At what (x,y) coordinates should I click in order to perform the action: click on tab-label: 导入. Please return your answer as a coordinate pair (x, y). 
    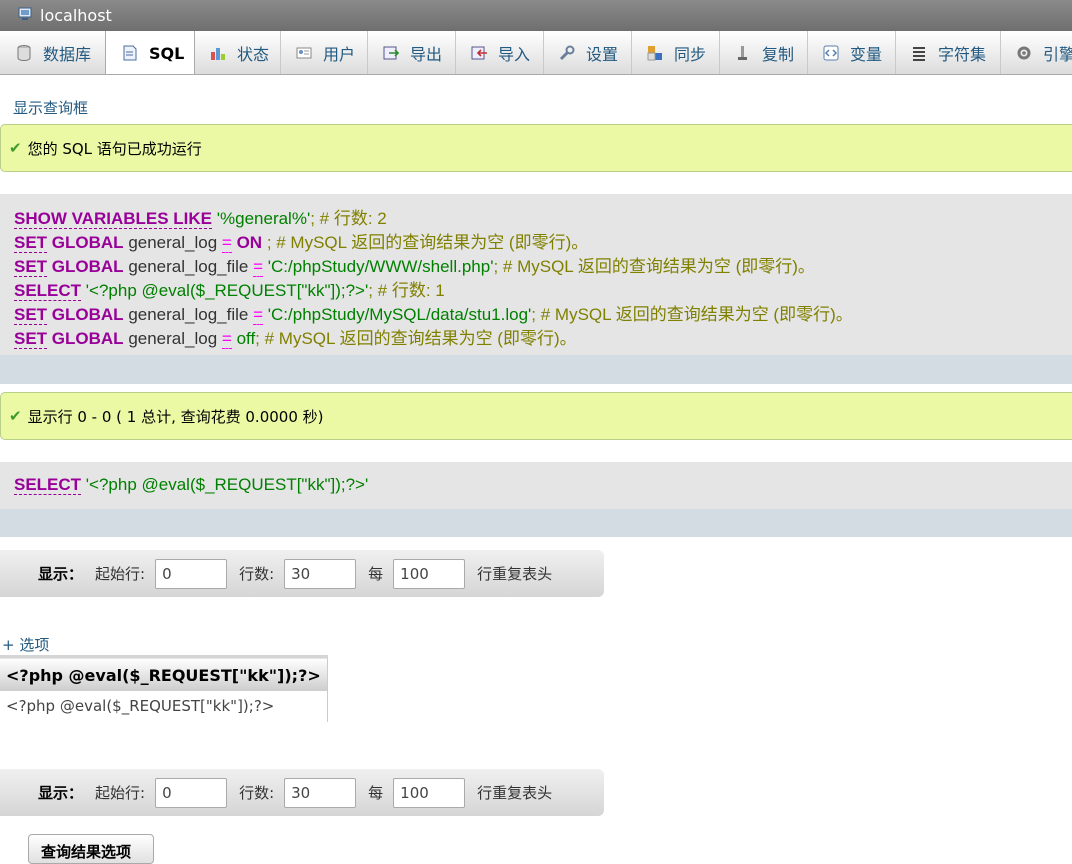
    Looking at the image, I should click on (514, 54).